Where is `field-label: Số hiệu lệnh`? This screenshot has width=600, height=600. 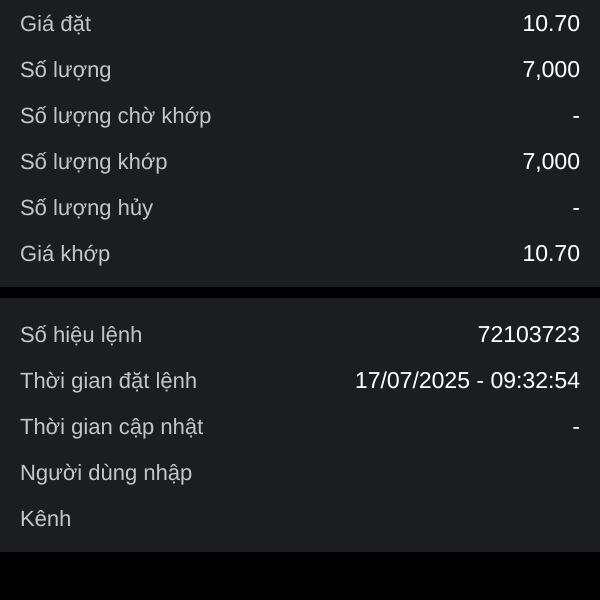 field-label: Số hiệu lệnh is located at coordinates (81, 334).